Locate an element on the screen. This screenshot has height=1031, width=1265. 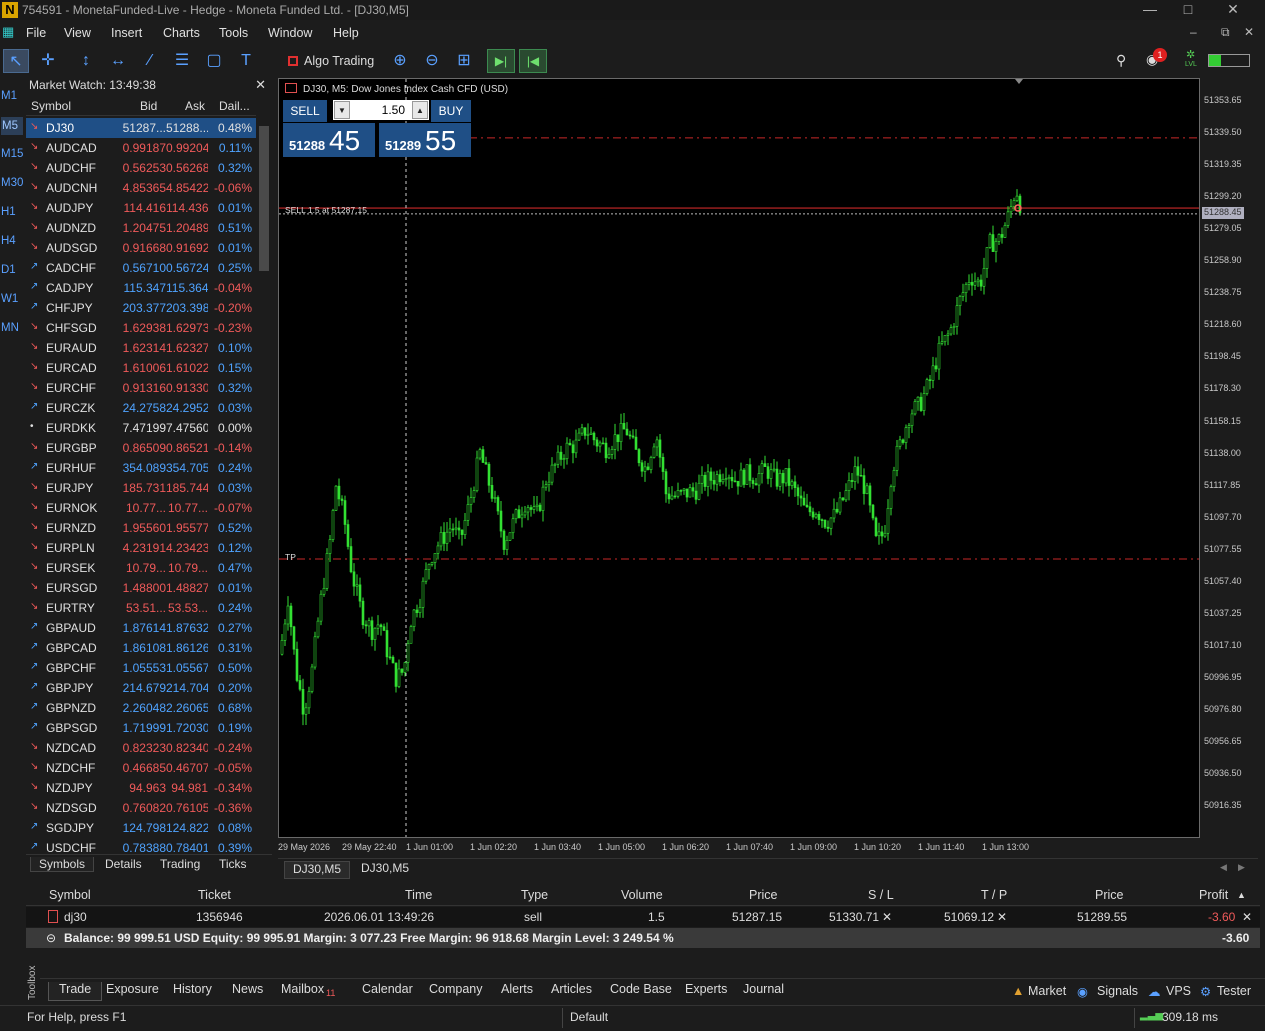
market-watch-row: ↗ CHFJPY 203.377 203.398 -0.20% is located at coordinates (141, 308).